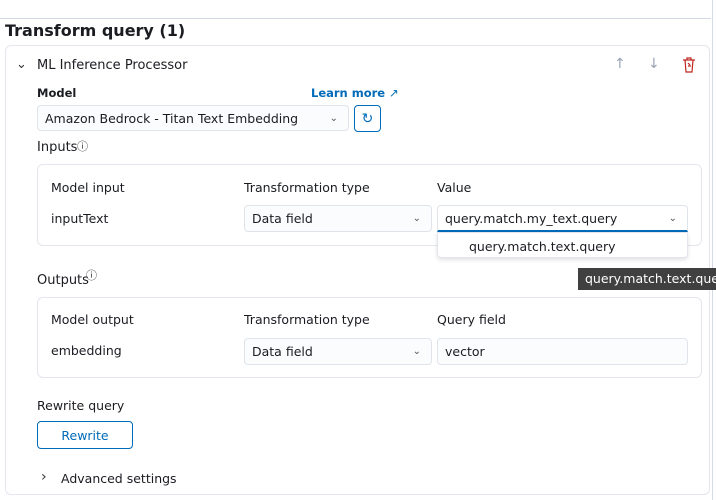  What do you see at coordinates (80, 218) in the screenshot?
I see `model-input-value: inputText` at bounding box center [80, 218].